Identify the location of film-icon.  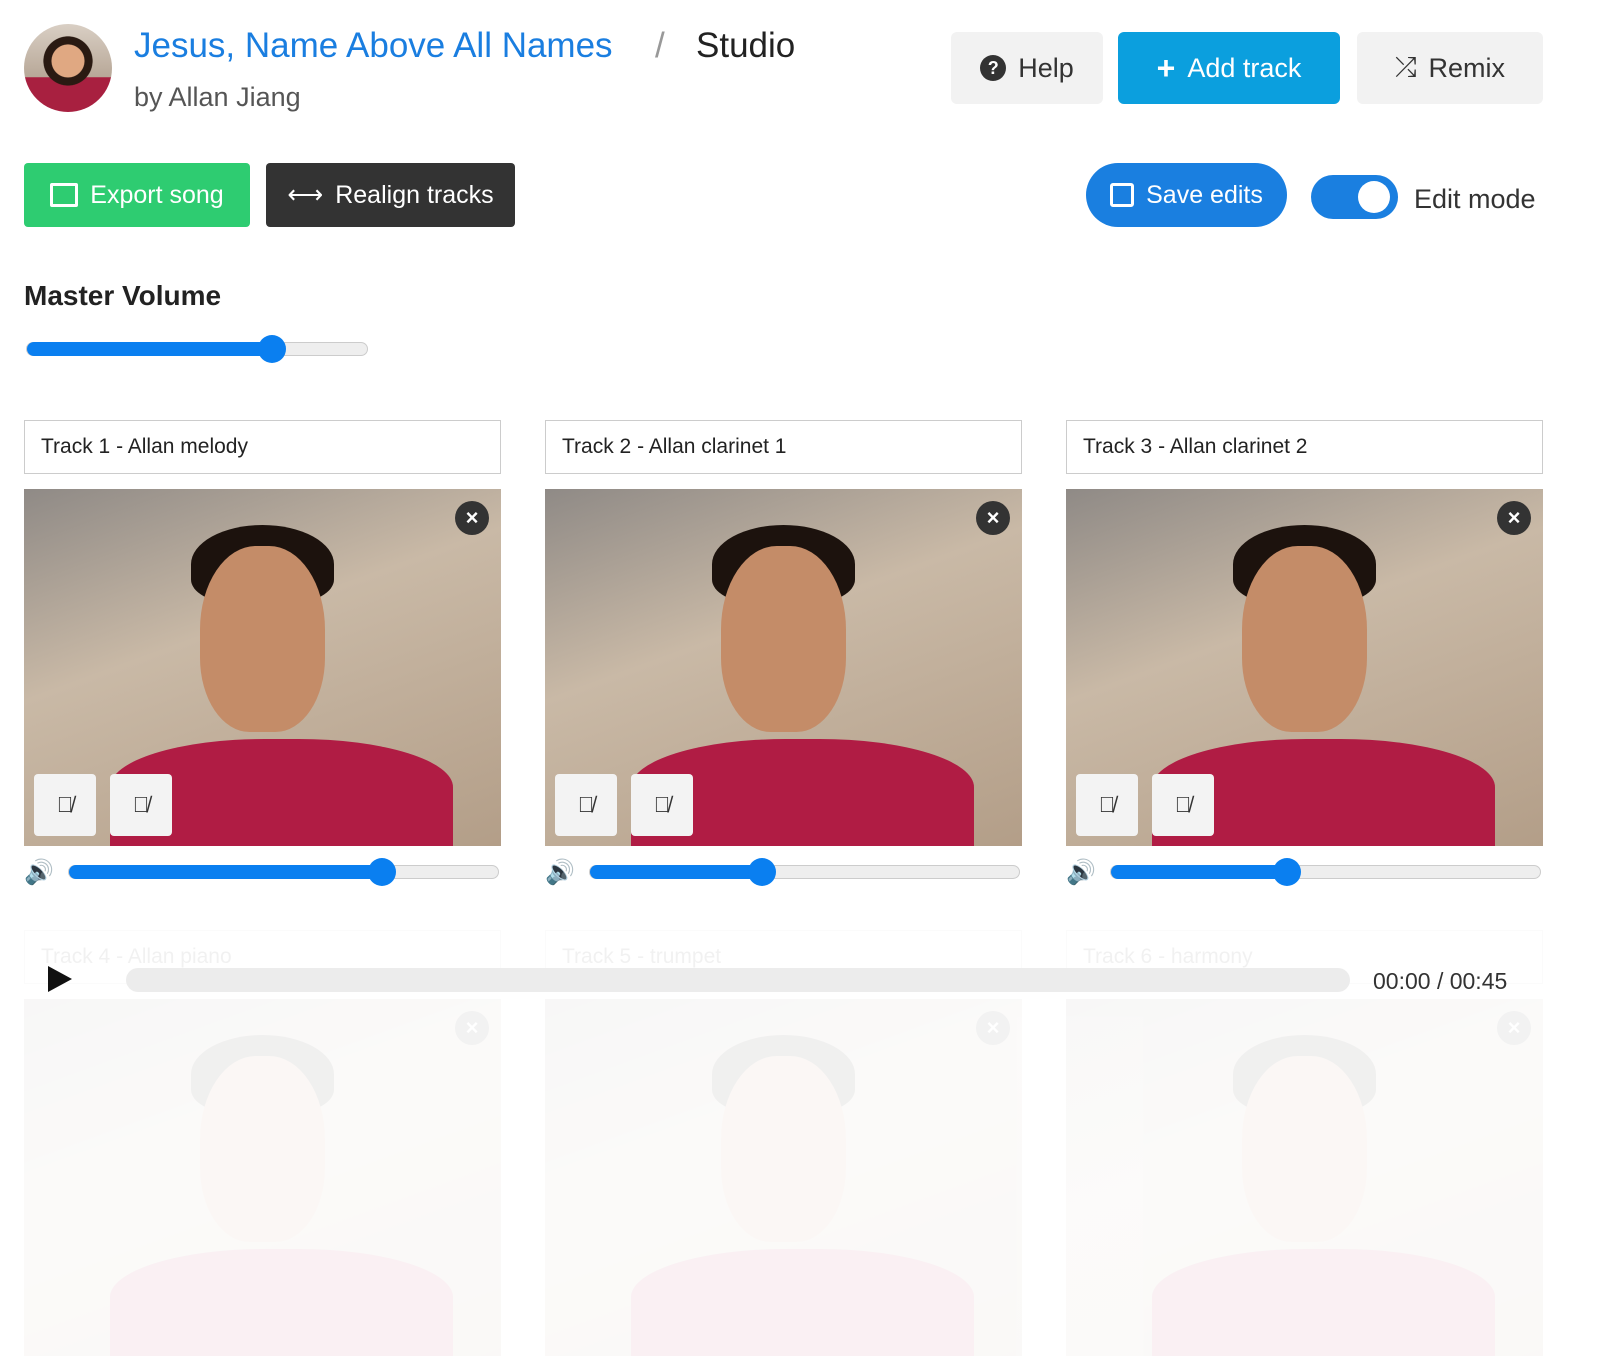
(64, 195).